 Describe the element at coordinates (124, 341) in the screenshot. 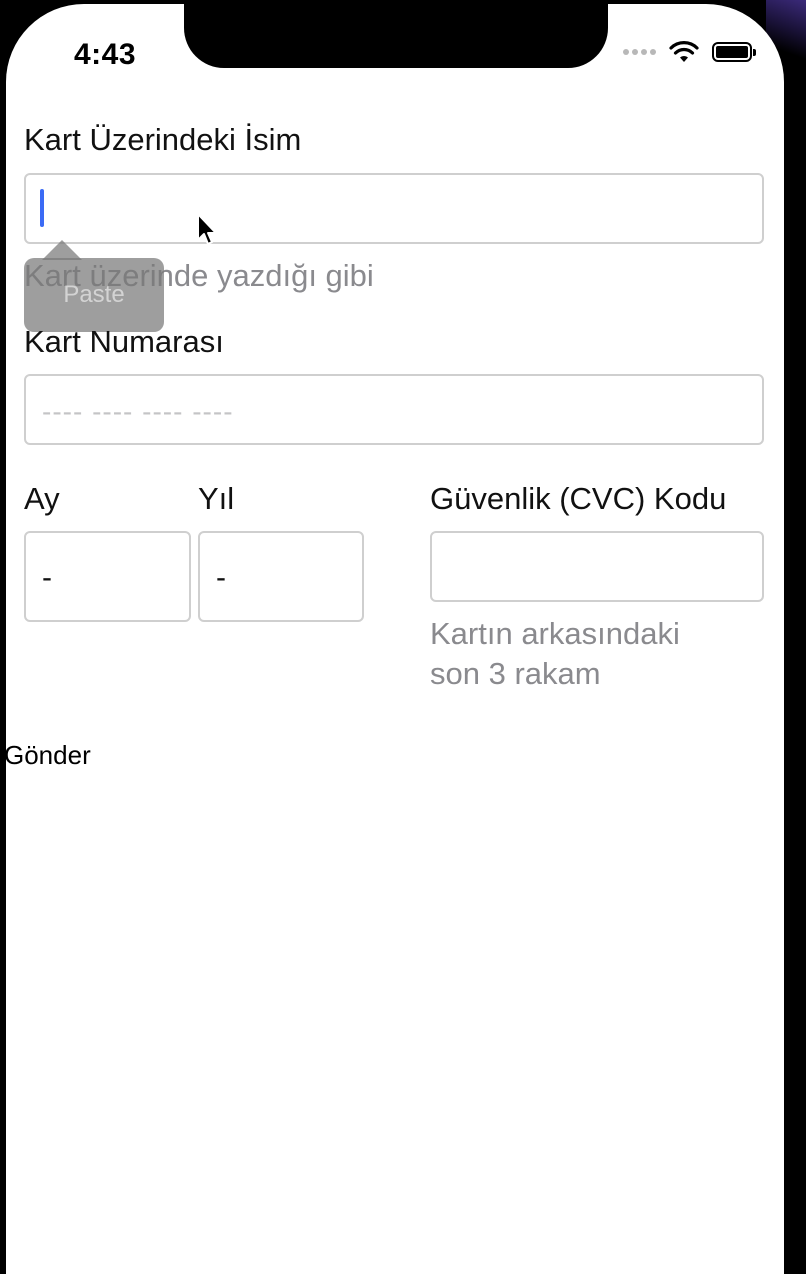

I see `card-number-label: Kart Numarası` at that location.